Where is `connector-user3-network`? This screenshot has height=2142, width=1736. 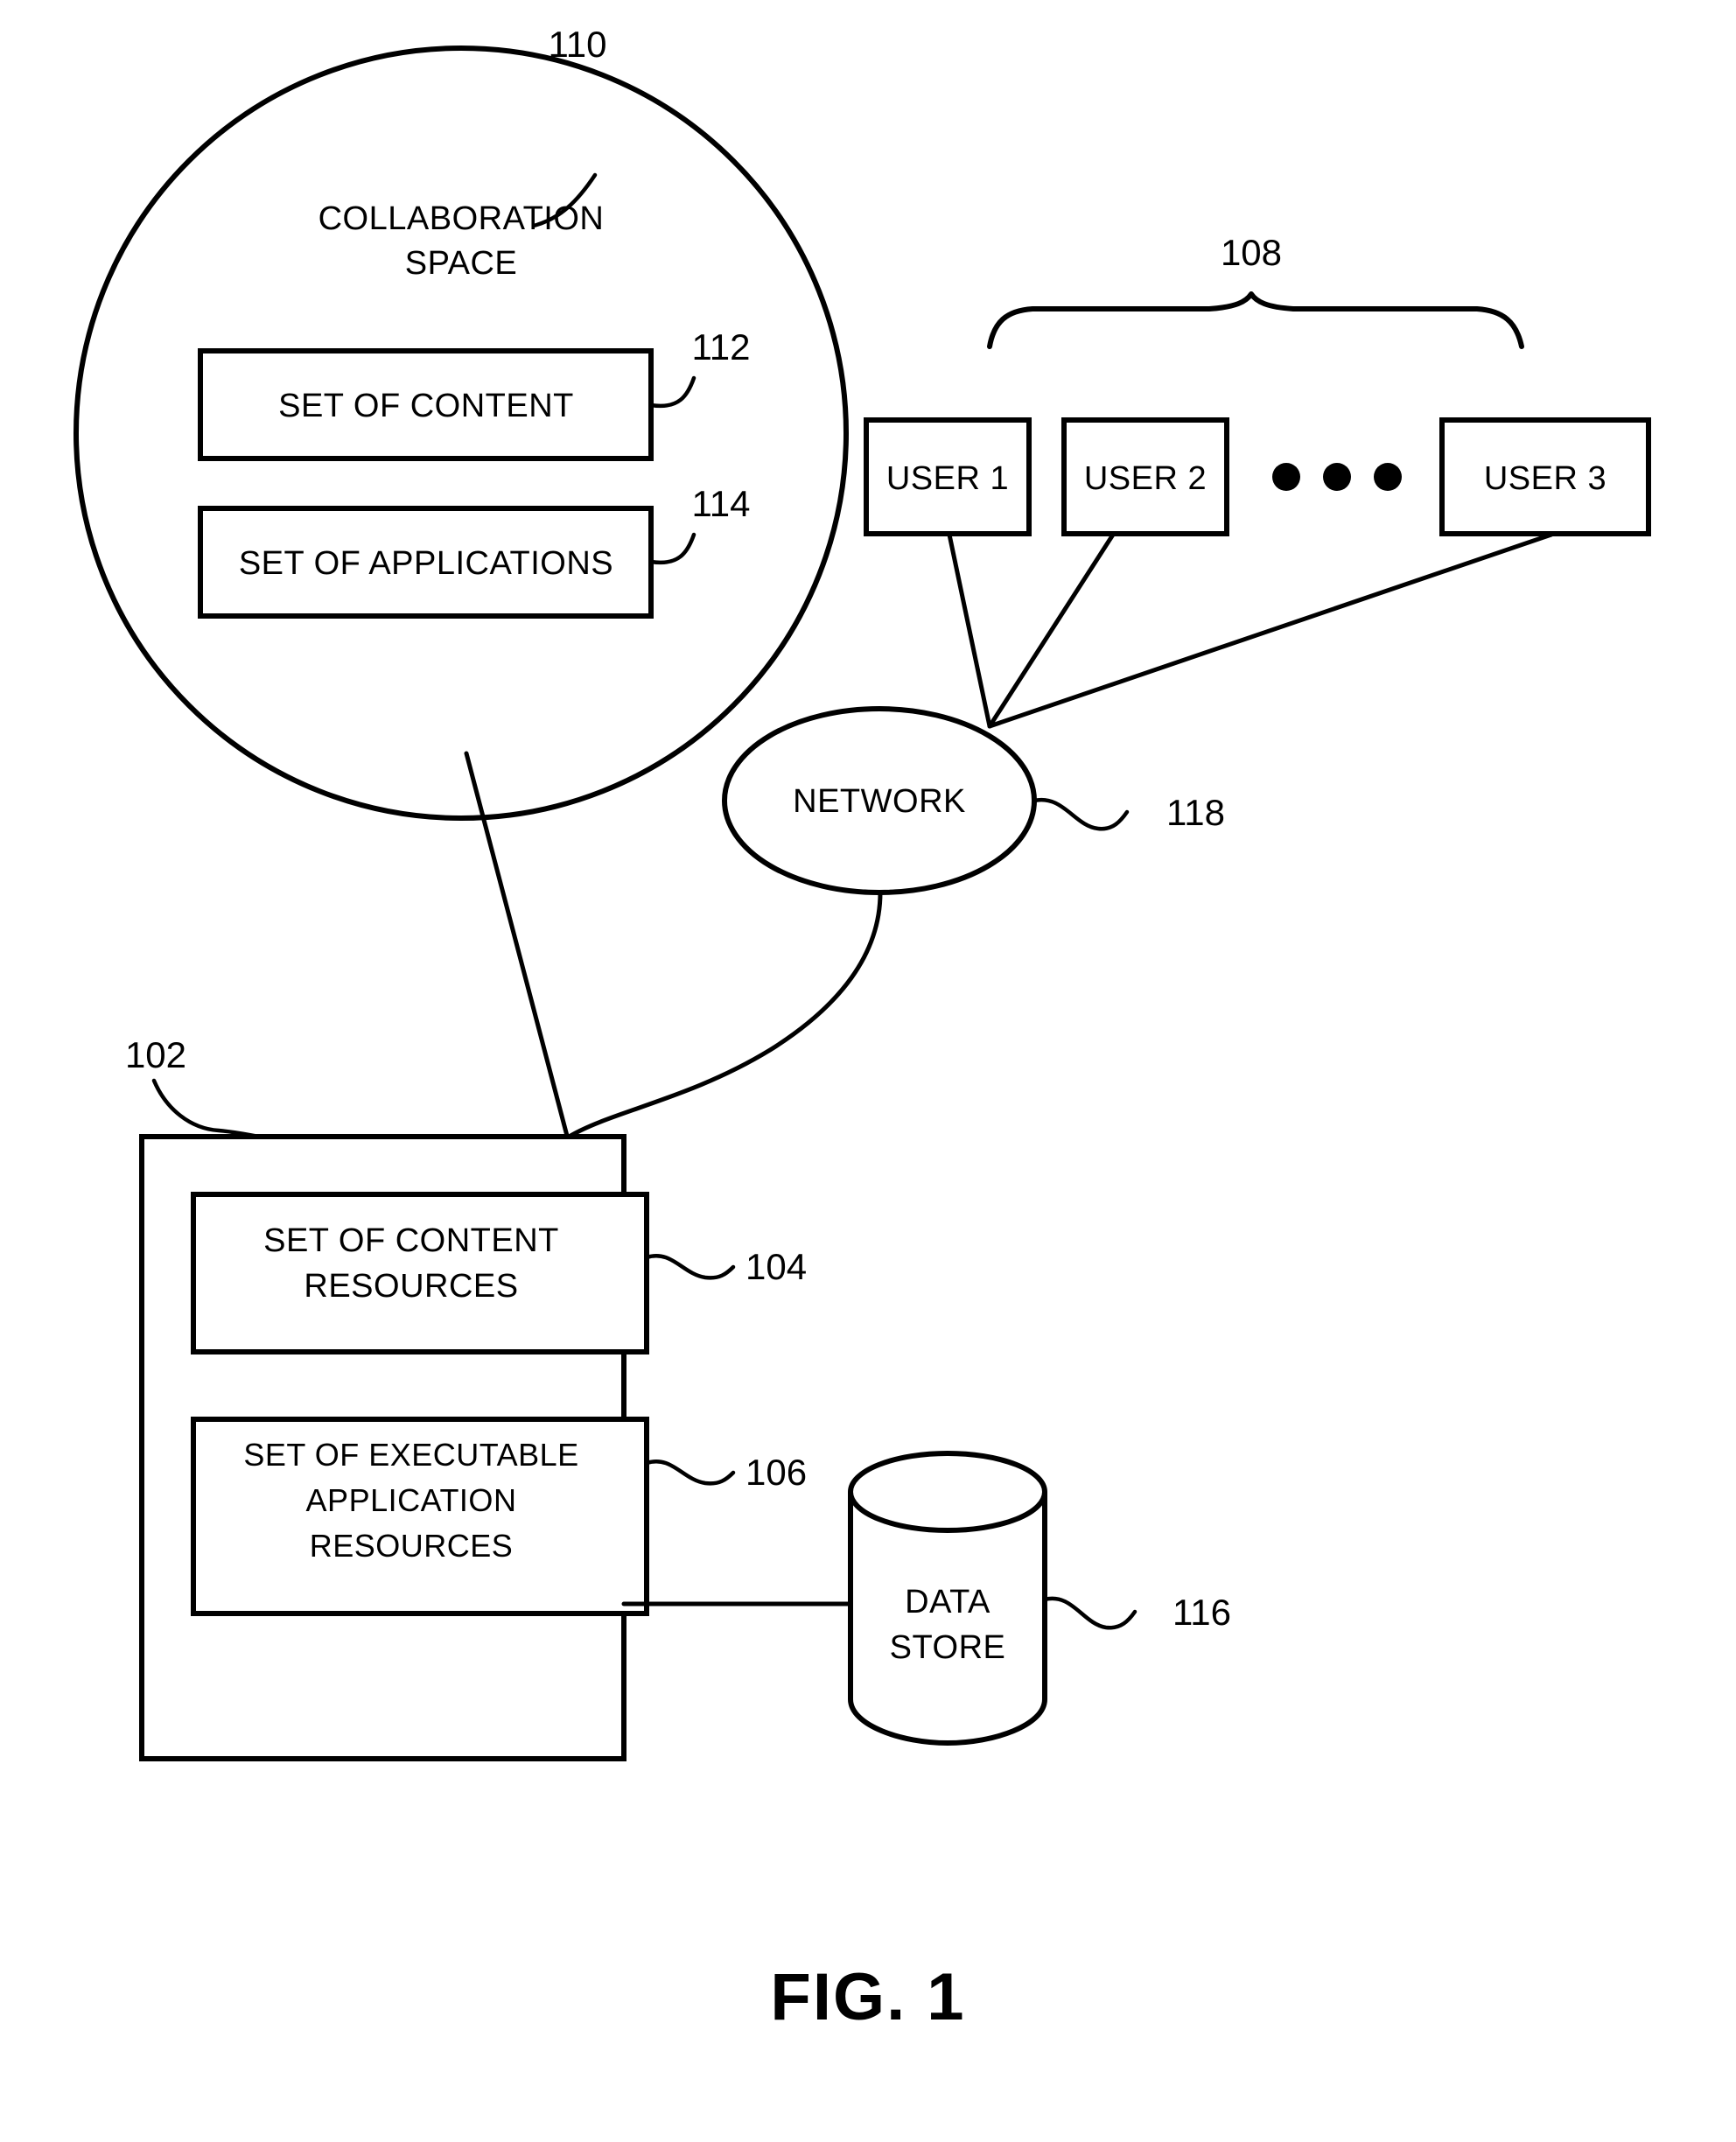 connector-user3-network is located at coordinates (1270, 630).